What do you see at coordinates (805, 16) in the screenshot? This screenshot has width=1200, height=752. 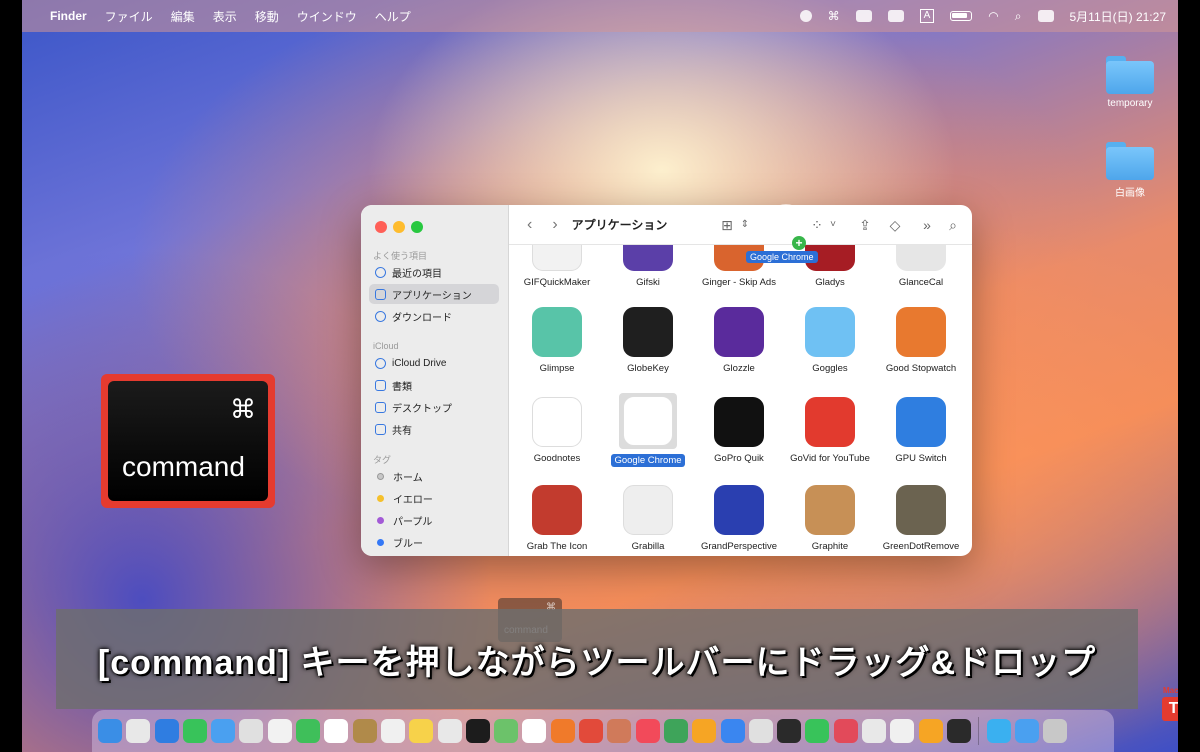 I see `record-icon` at bounding box center [805, 16].